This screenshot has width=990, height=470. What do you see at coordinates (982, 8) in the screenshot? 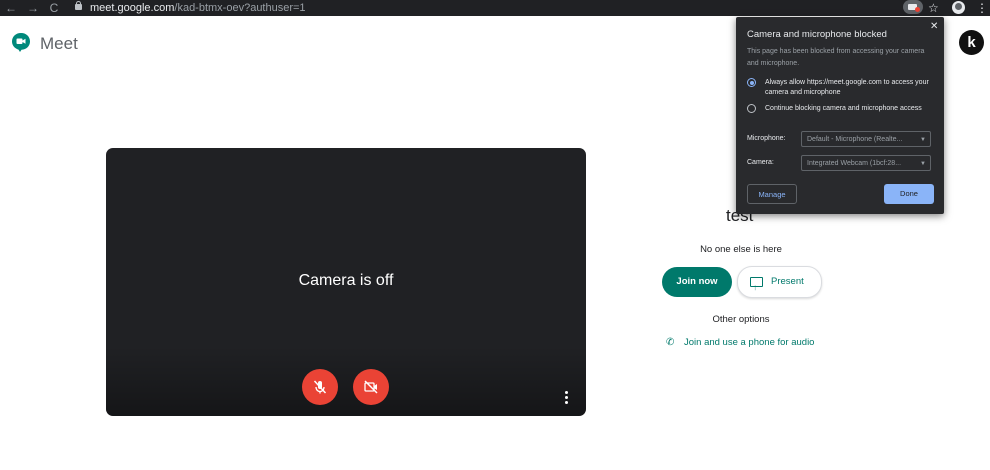
I see `browser-menu-icon: ⋮` at bounding box center [982, 8].